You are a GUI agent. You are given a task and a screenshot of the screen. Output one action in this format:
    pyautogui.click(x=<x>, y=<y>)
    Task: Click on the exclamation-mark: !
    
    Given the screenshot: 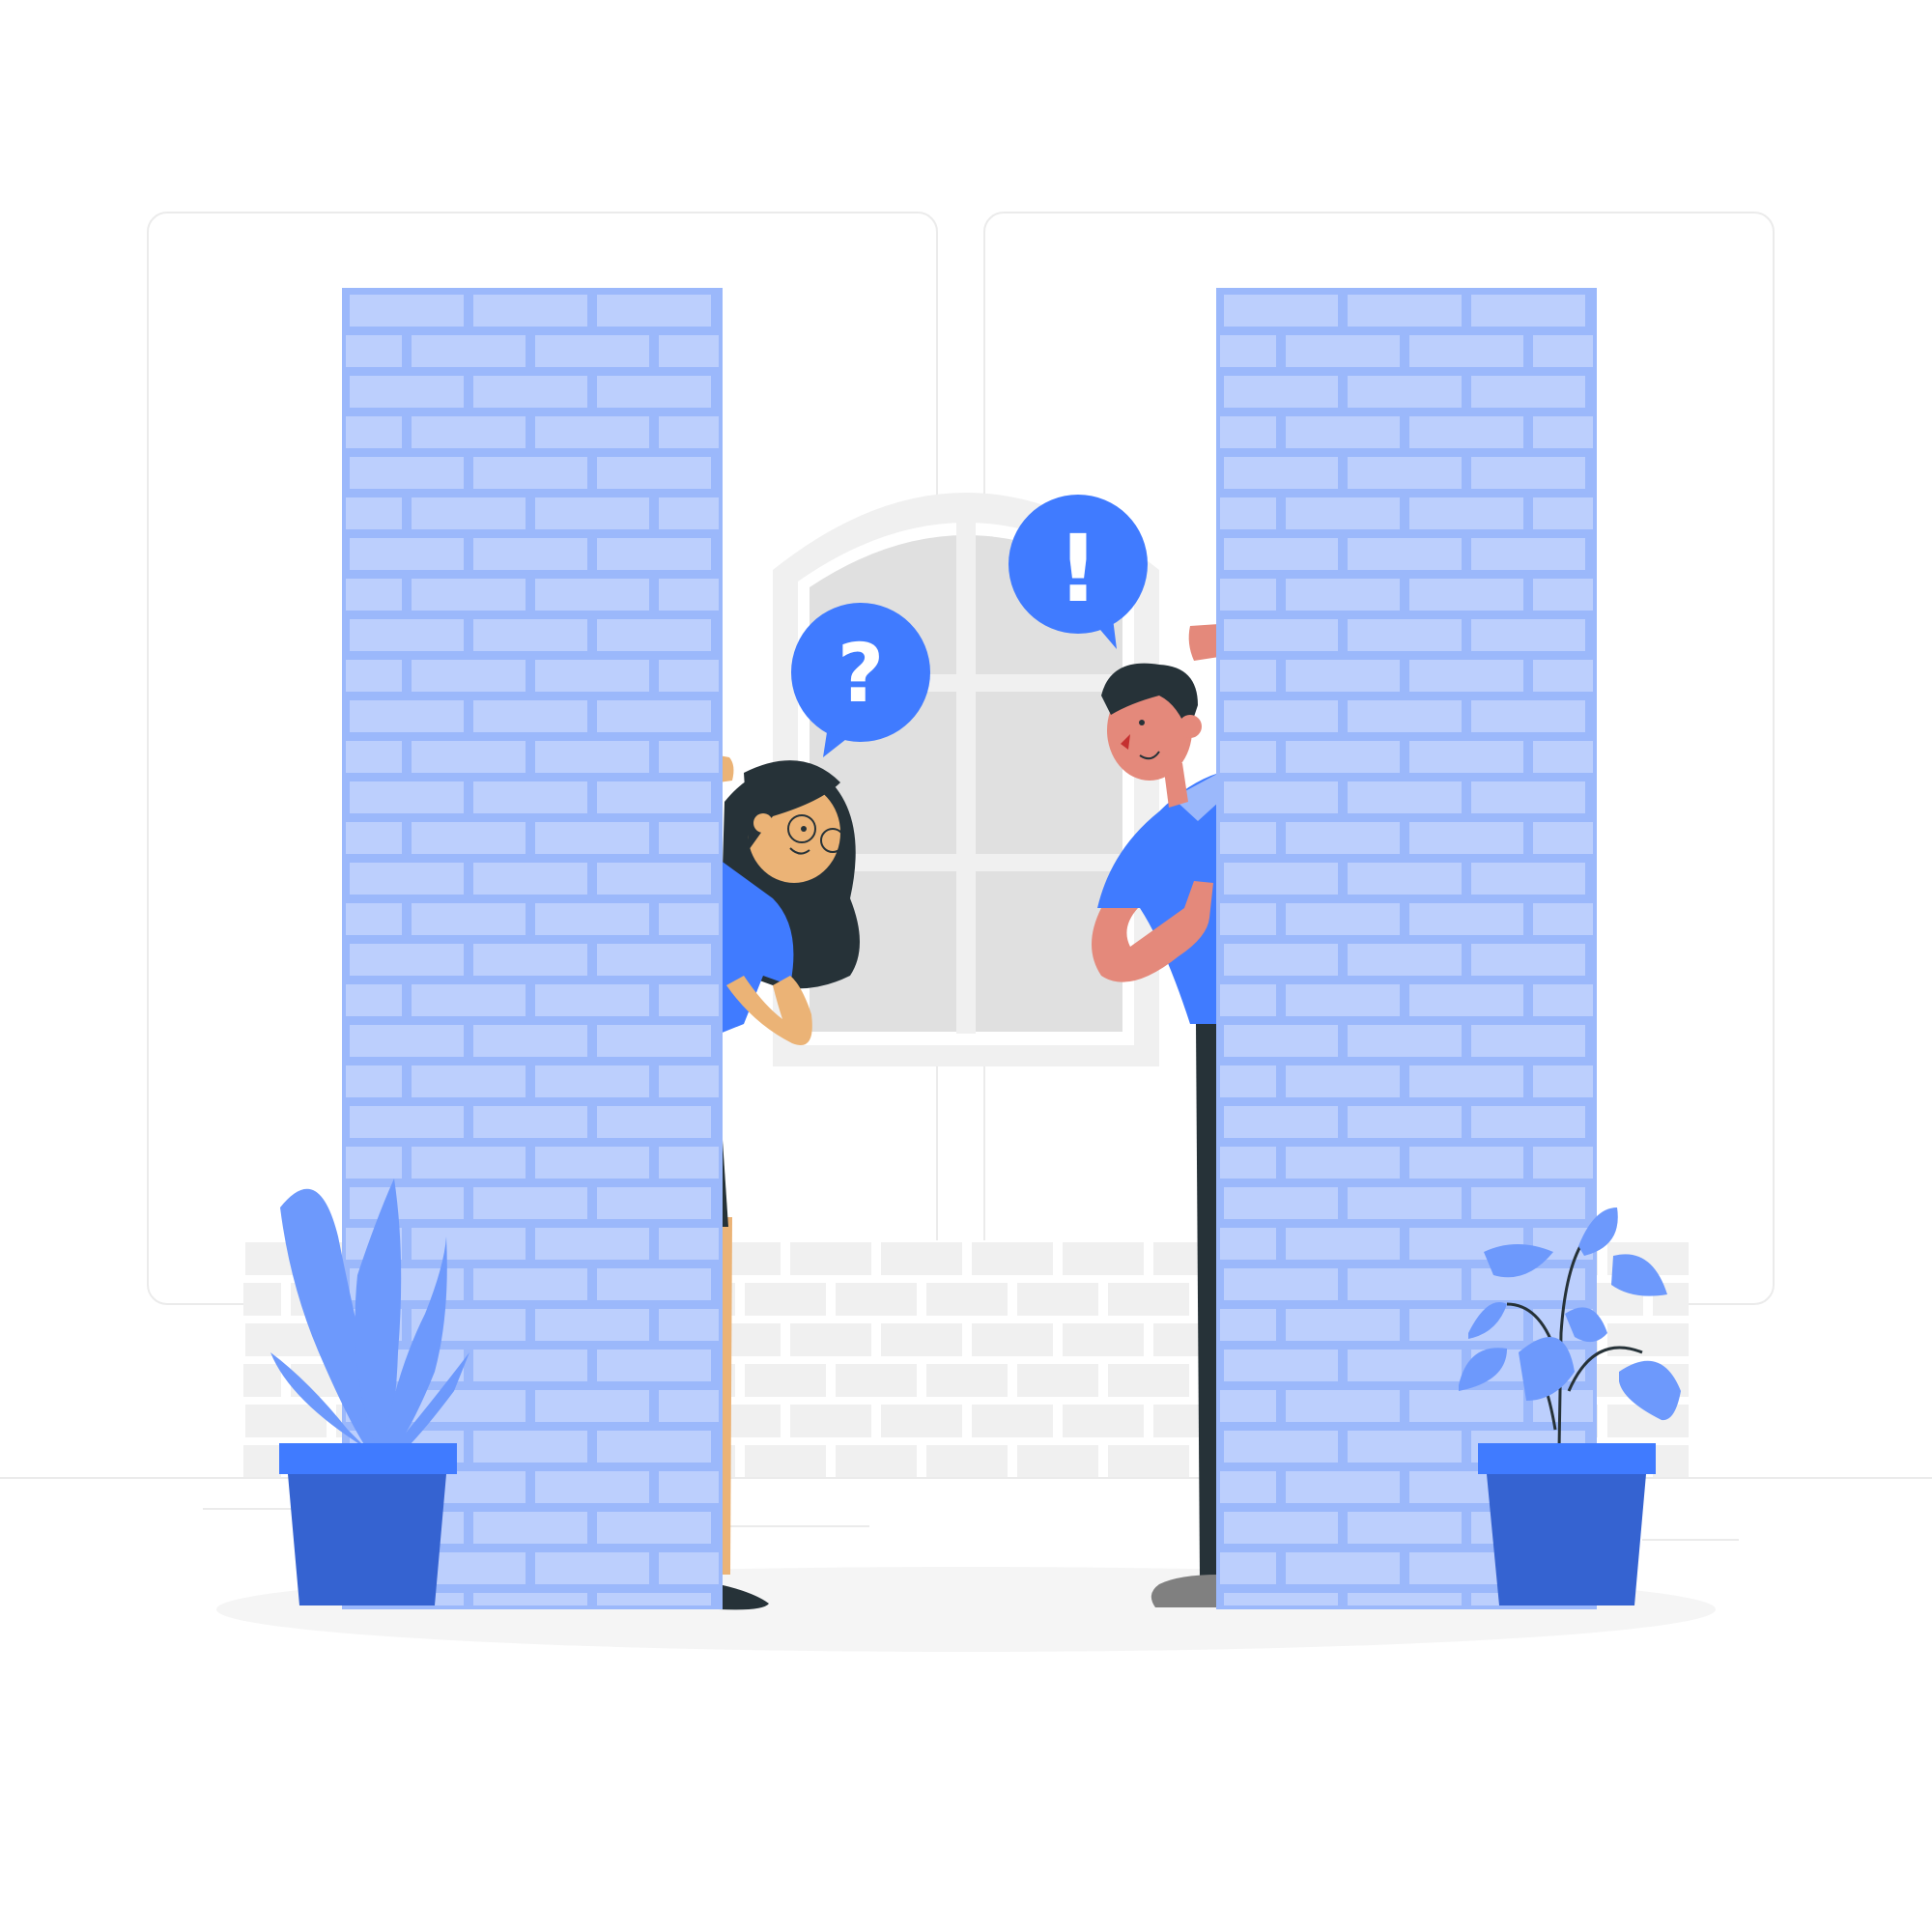 What is the action you would take?
    pyautogui.click(x=1078, y=569)
    